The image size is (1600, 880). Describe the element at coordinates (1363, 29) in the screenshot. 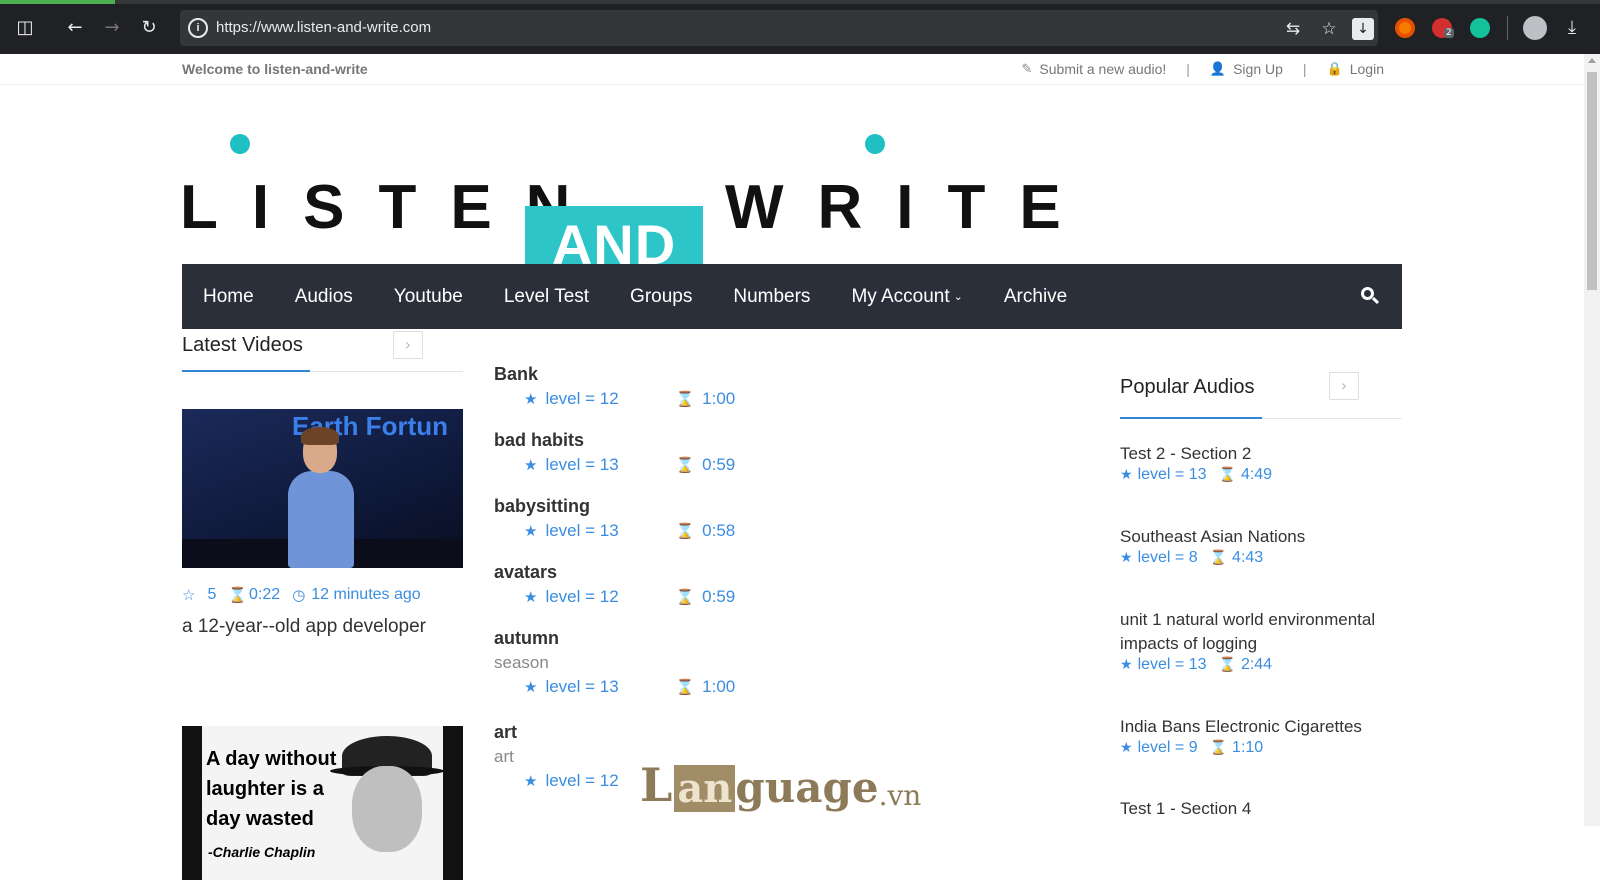

I see `download-page-icon: ↓` at that location.